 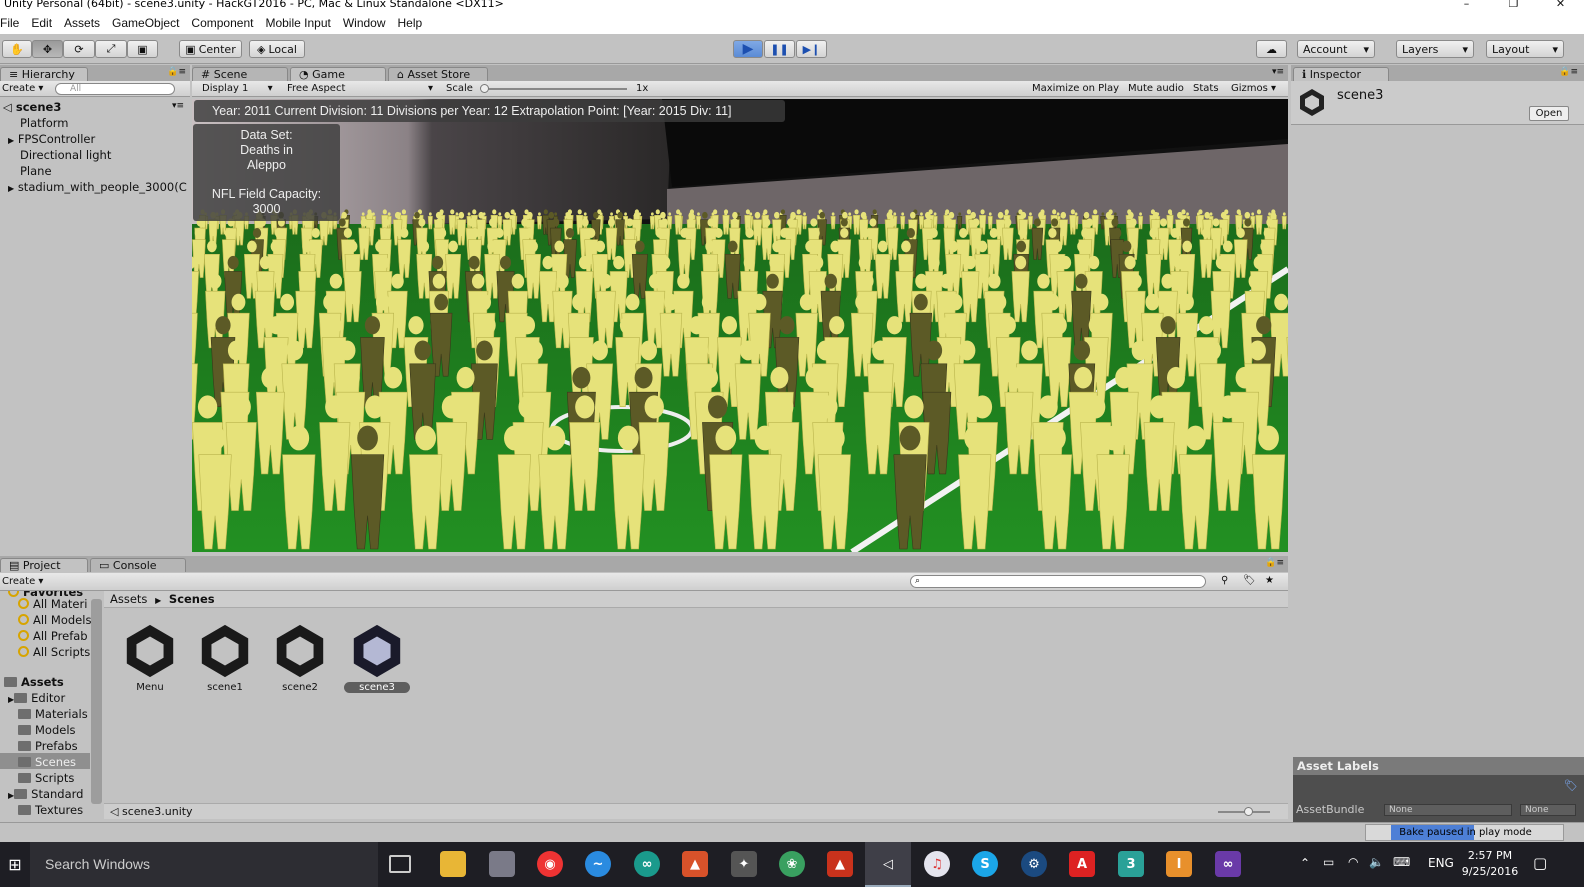 What do you see at coordinates (36, 698) in the screenshot?
I see `folder-editor: ▶ Editor` at bounding box center [36, 698].